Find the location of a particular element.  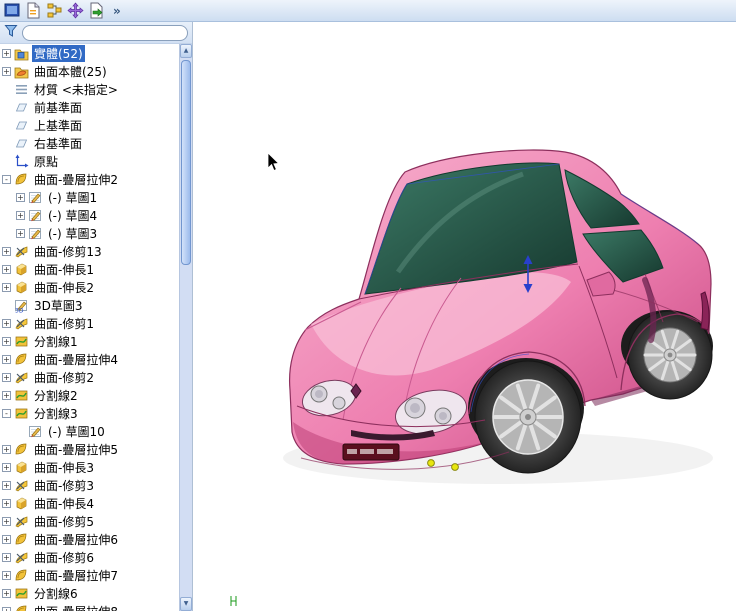

tree-item: 原點 is located at coordinates (89, 161).